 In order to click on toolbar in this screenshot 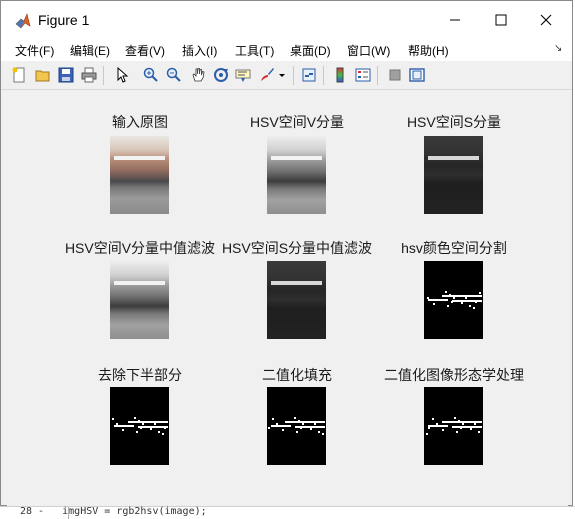, I will do `click(286, 76)`.